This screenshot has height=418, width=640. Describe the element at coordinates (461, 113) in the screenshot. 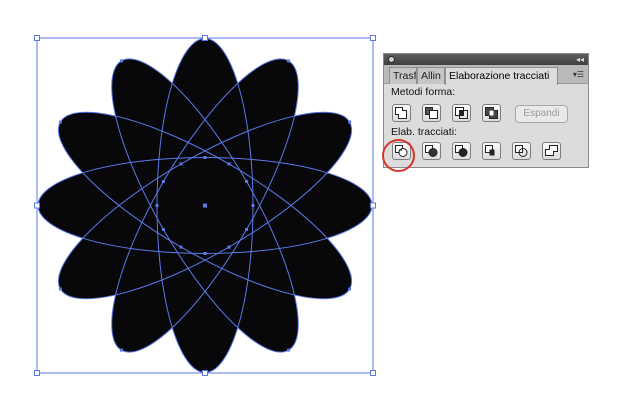

I see `intersect-button` at that location.